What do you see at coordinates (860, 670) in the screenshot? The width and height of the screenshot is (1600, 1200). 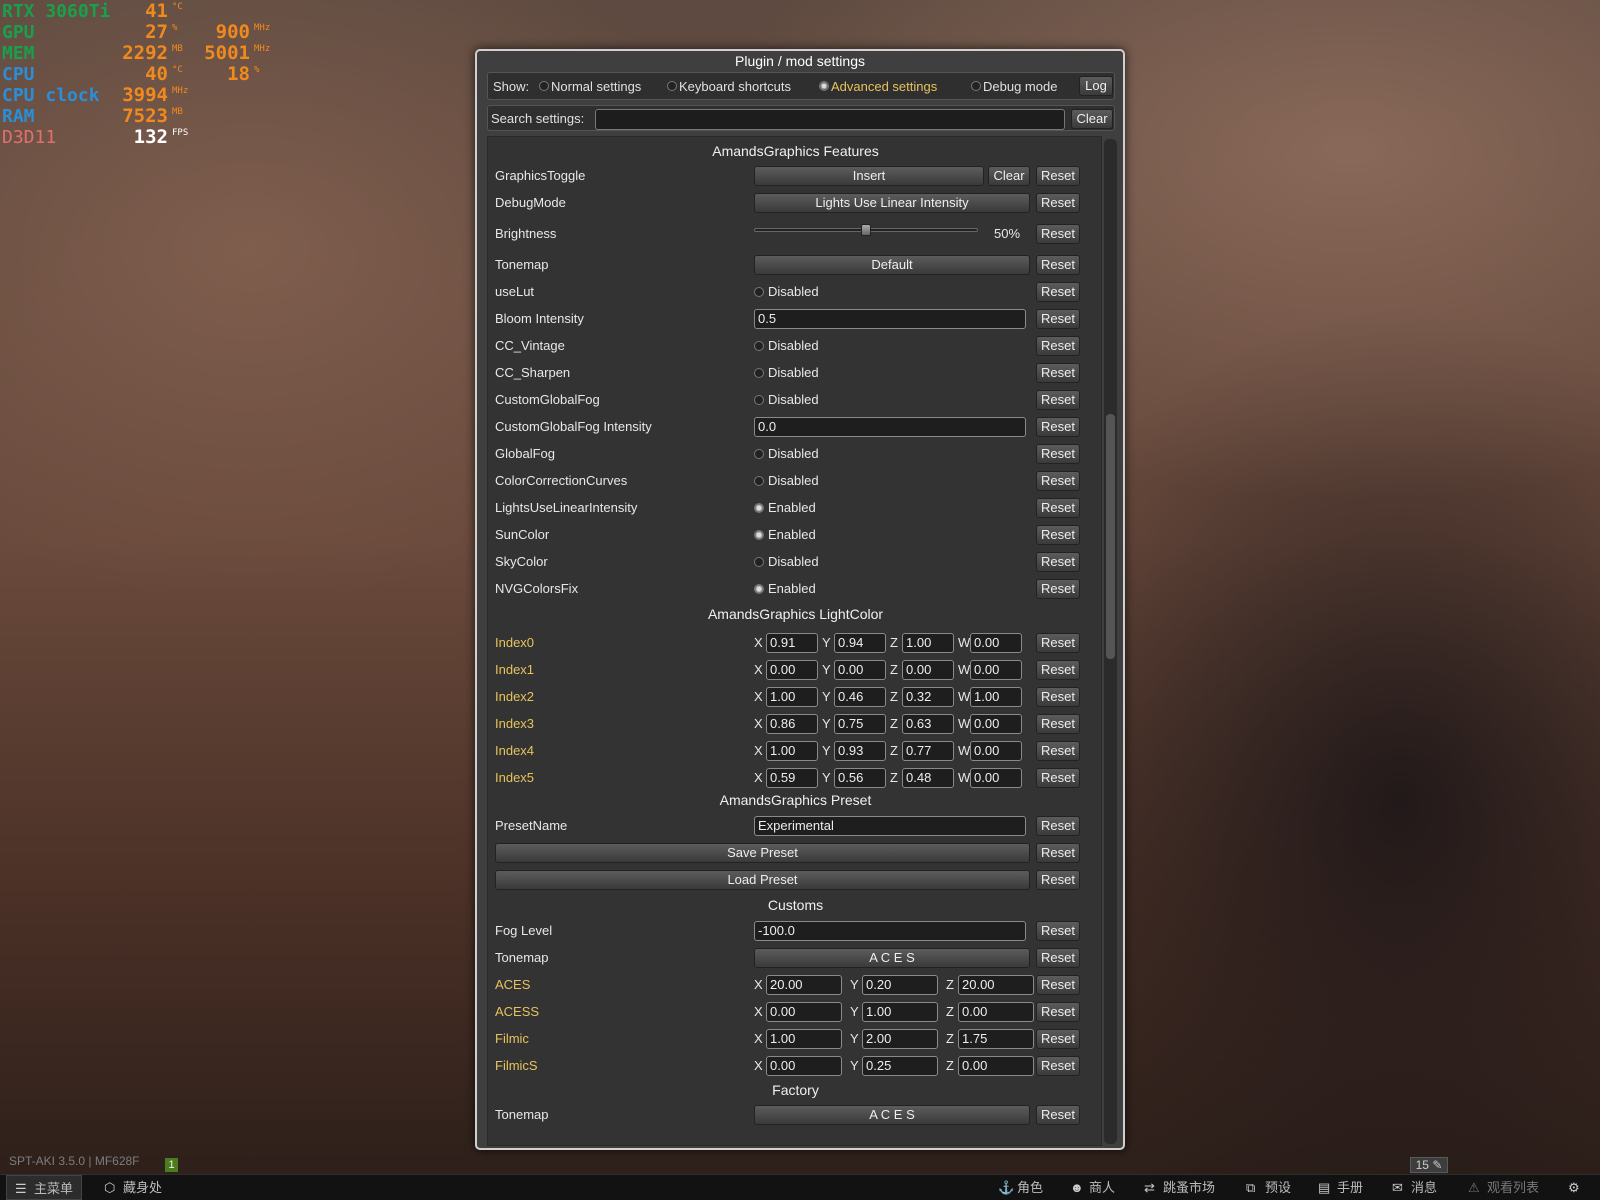 I see `light-color-y-input: 0.00` at bounding box center [860, 670].